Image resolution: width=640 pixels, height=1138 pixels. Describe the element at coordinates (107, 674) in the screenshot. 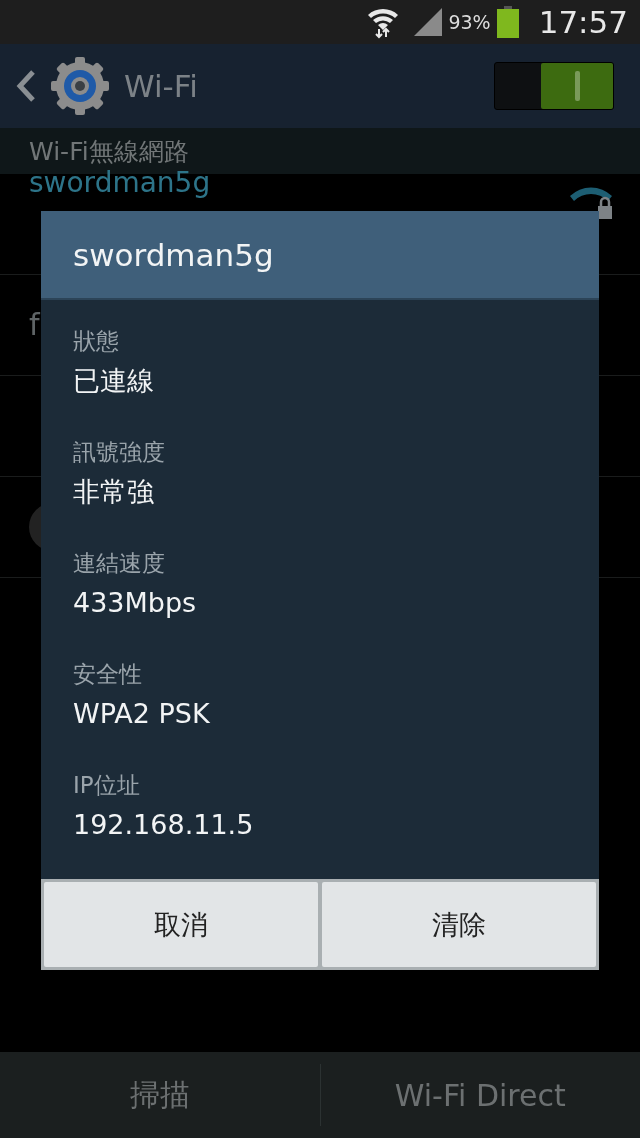

I see `field-label: 安全性` at that location.